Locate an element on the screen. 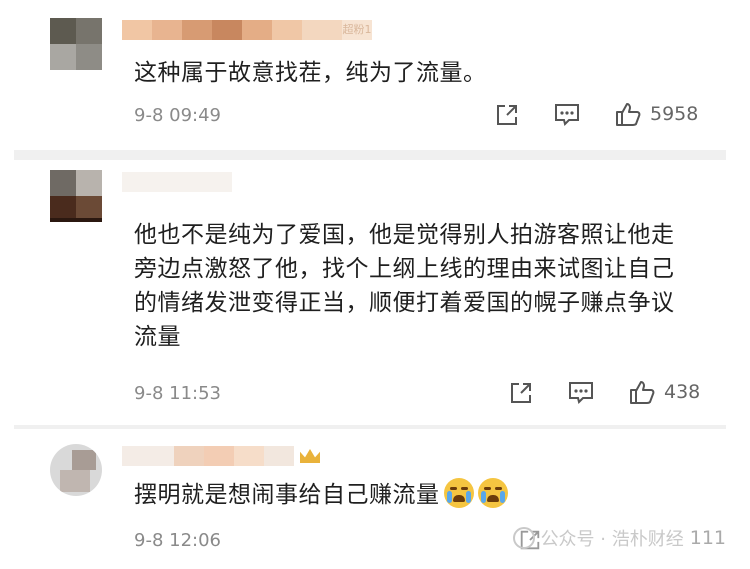 This screenshot has width=750, height=569. wechat-icon is located at coordinates (523, 538).